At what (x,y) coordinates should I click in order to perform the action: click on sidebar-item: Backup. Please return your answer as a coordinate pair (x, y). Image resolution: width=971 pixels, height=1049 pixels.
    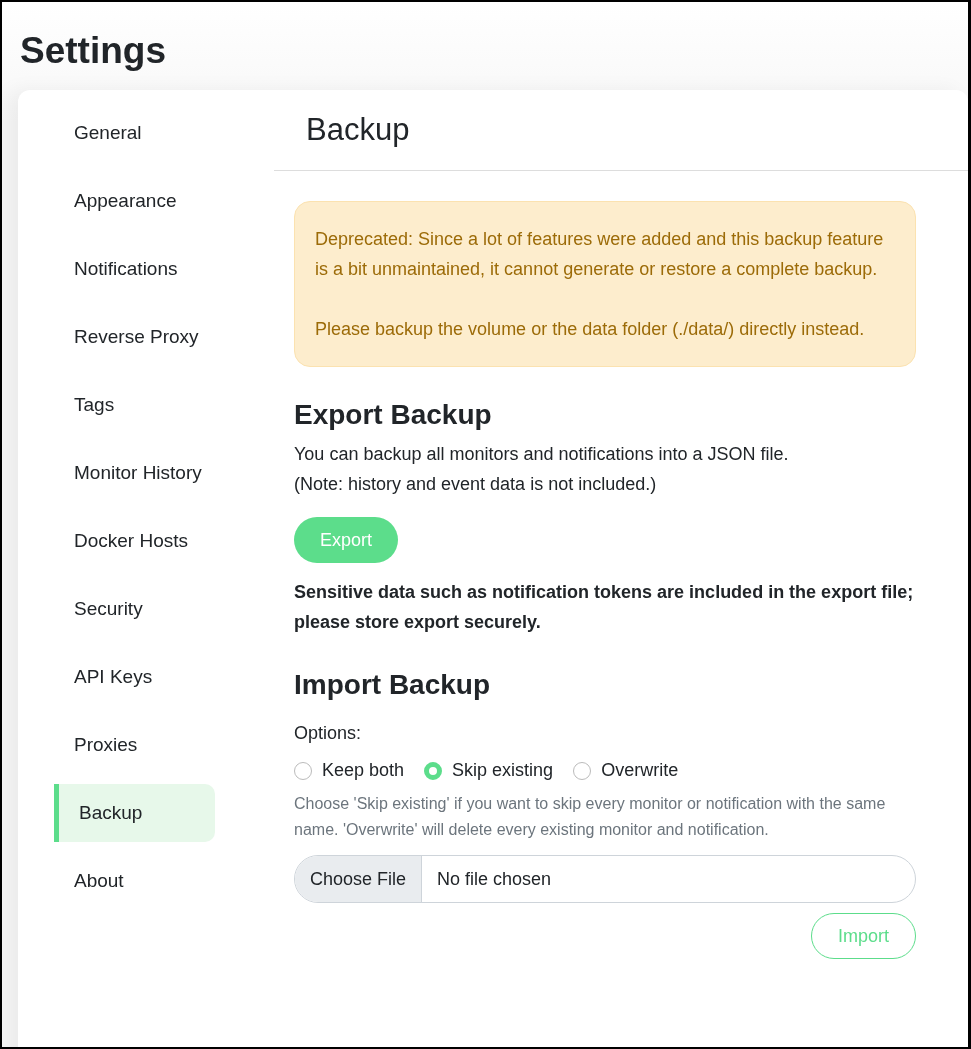
    Looking at the image, I should click on (134, 813).